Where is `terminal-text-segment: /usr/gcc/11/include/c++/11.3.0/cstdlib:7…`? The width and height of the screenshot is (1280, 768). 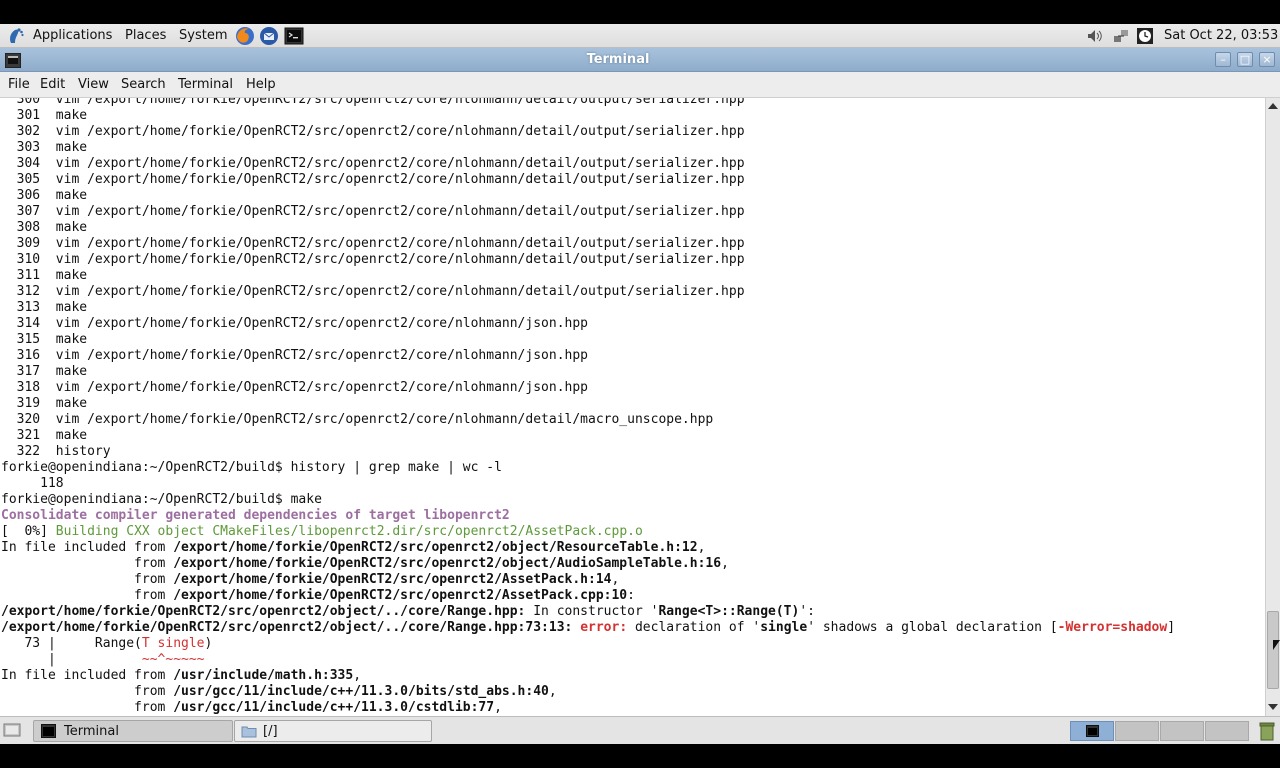 terminal-text-segment: /usr/gcc/11/include/c++/11.3.0/cstdlib:7… is located at coordinates (334, 707).